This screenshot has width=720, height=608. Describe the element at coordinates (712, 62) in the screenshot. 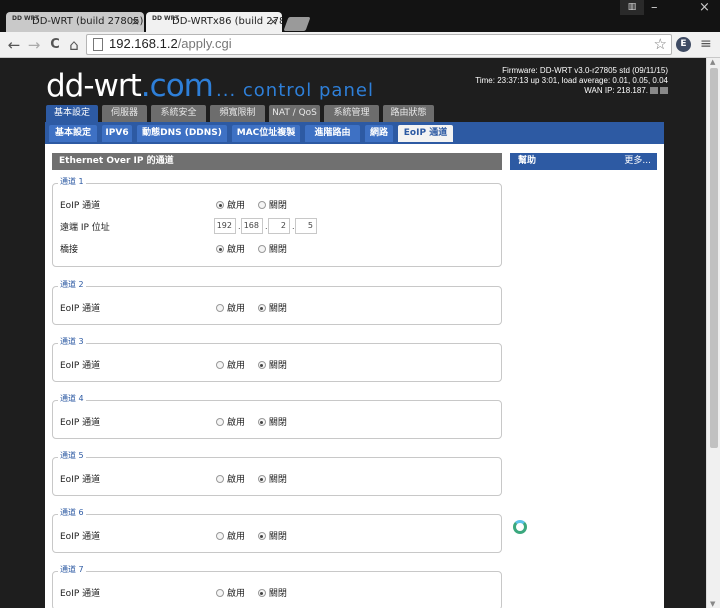

I see `scroll-up-icon: ▲` at that location.